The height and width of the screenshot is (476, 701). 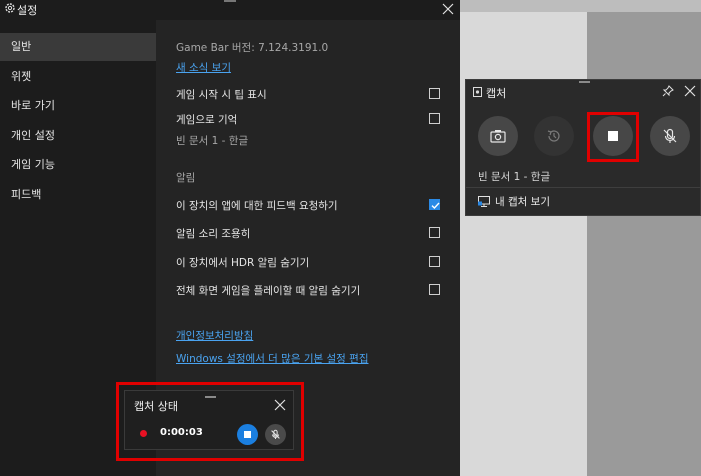 What do you see at coordinates (78, 165) in the screenshot?
I see `sidebar-item-gaming-features: 게임 기능` at bounding box center [78, 165].